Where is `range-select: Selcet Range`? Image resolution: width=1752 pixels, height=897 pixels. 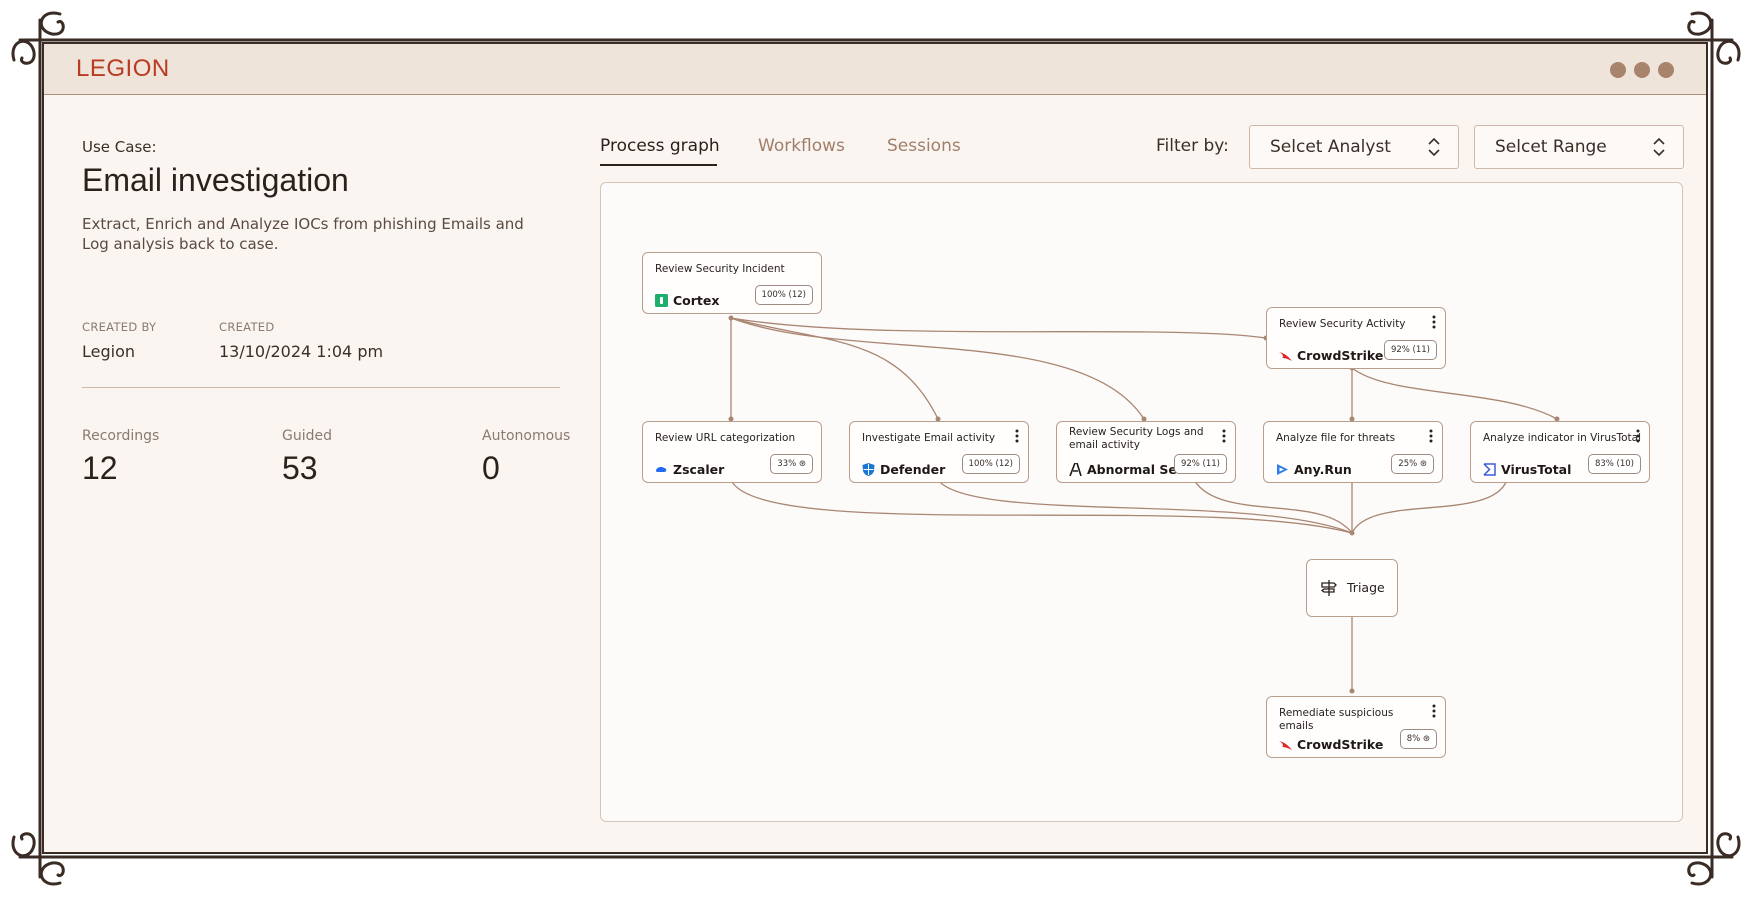 range-select: Selcet Range is located at coordinates (1579, 147).